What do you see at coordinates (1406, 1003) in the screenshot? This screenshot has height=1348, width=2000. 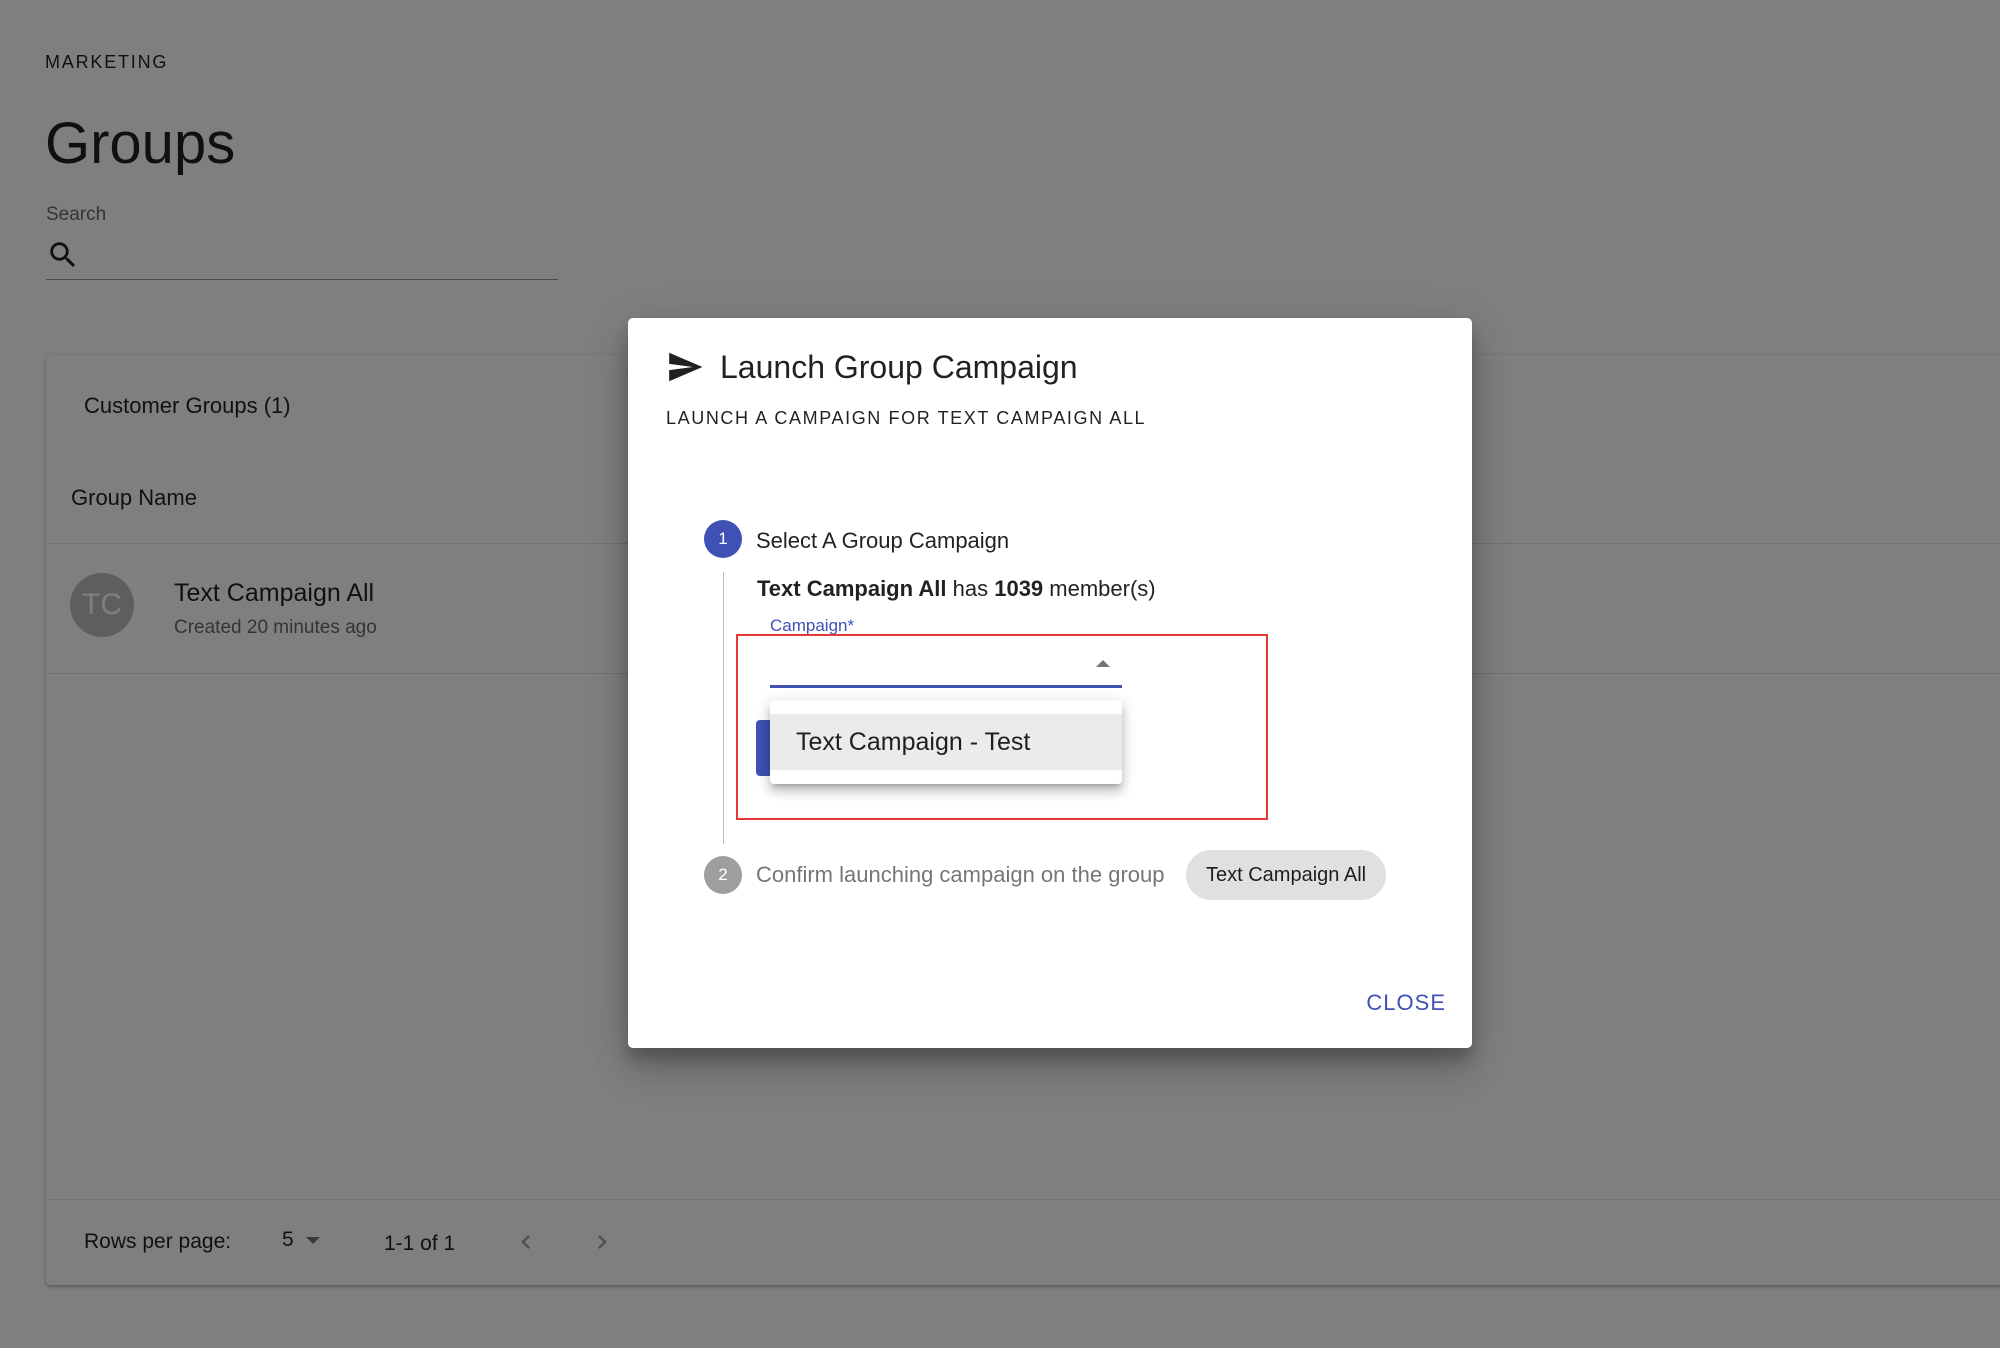 I see `close-button: CLOSE` at bounding box center [1406, 1003].